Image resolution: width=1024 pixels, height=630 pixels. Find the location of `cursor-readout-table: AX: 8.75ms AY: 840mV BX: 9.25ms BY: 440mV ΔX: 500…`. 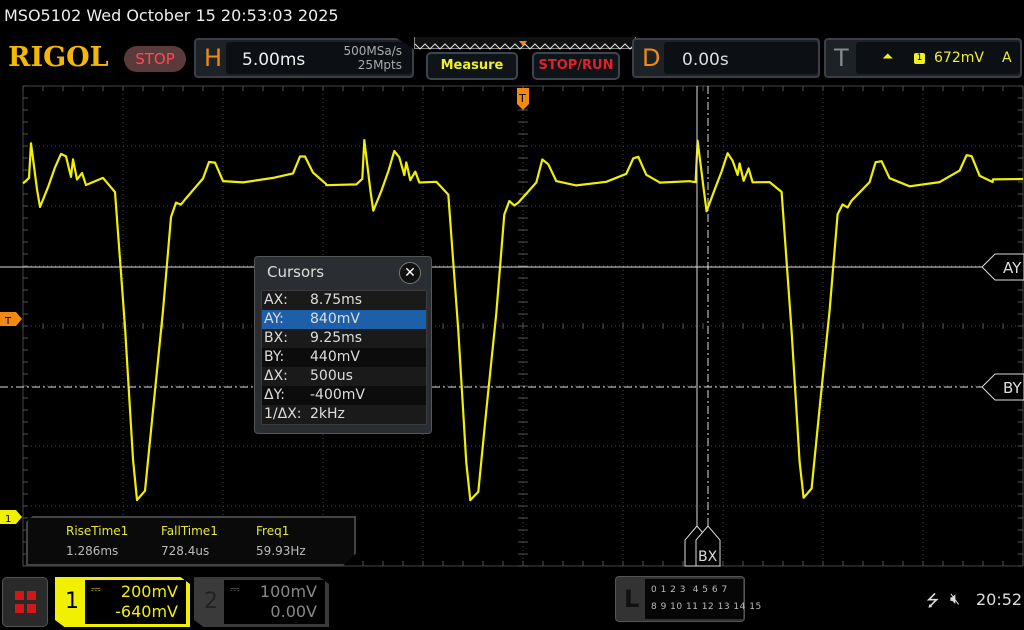

cursor-readout-table: AX: 8.75ms AY: 840mV BX: 9.25ms BY: 440mV ΔX: 500… is located at coordinates (344, 357).